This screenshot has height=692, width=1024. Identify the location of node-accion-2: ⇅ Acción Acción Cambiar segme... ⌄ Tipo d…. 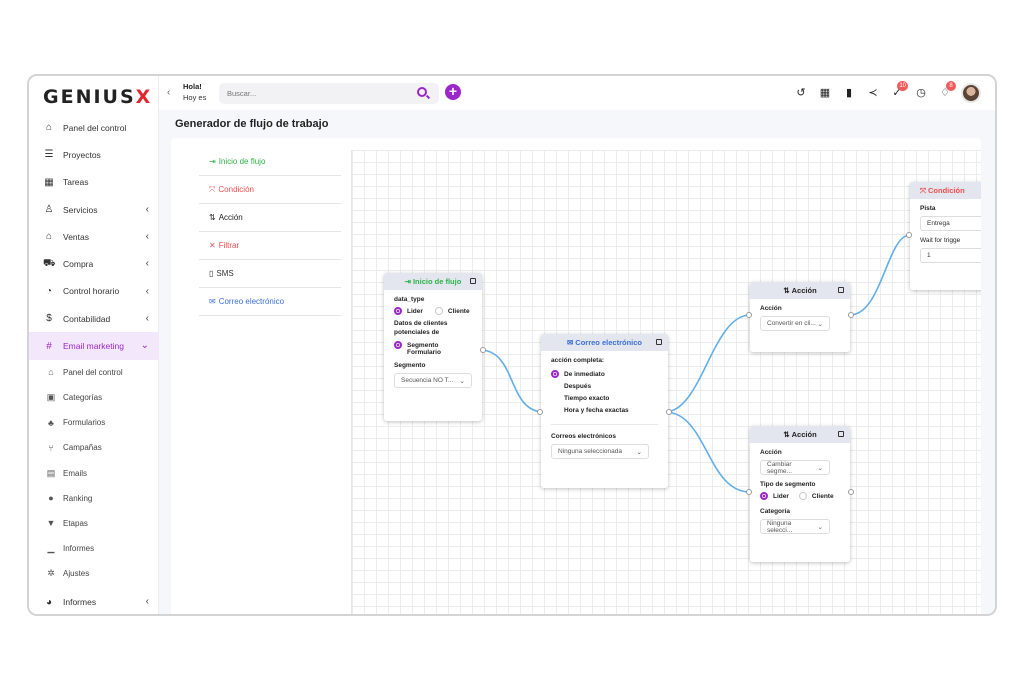
(800, 494).